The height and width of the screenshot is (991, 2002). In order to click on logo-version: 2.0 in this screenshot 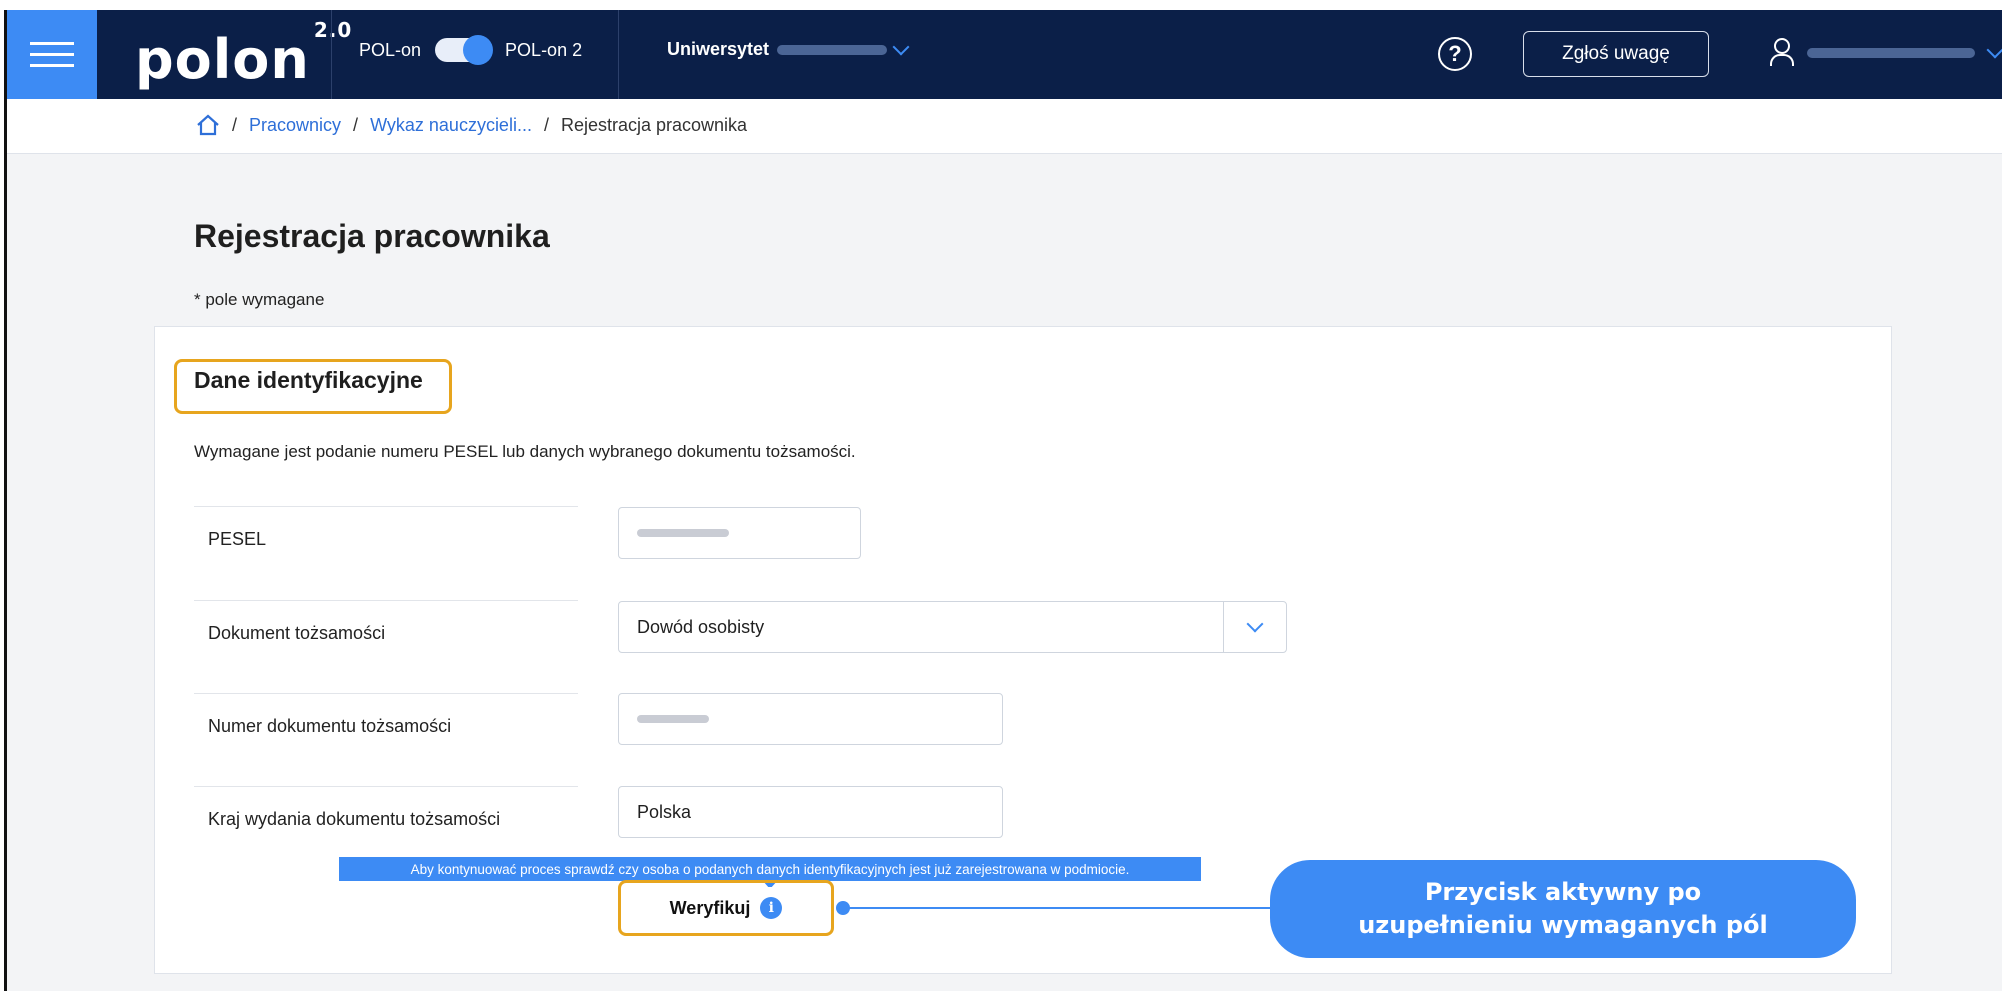, I will do `click(333, 30)`.